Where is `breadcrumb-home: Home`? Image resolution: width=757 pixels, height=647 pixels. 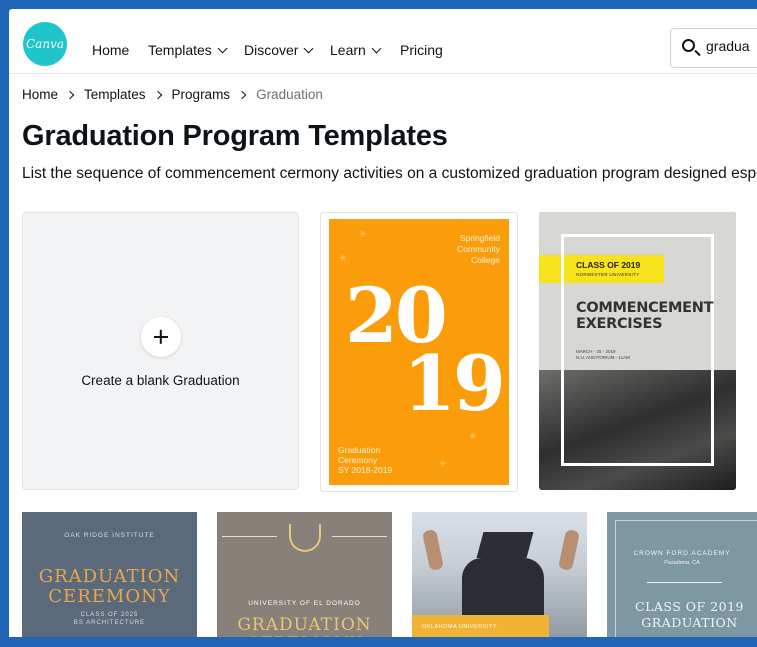 breadcrumb-home: Home is located at coordinates (40, 94).